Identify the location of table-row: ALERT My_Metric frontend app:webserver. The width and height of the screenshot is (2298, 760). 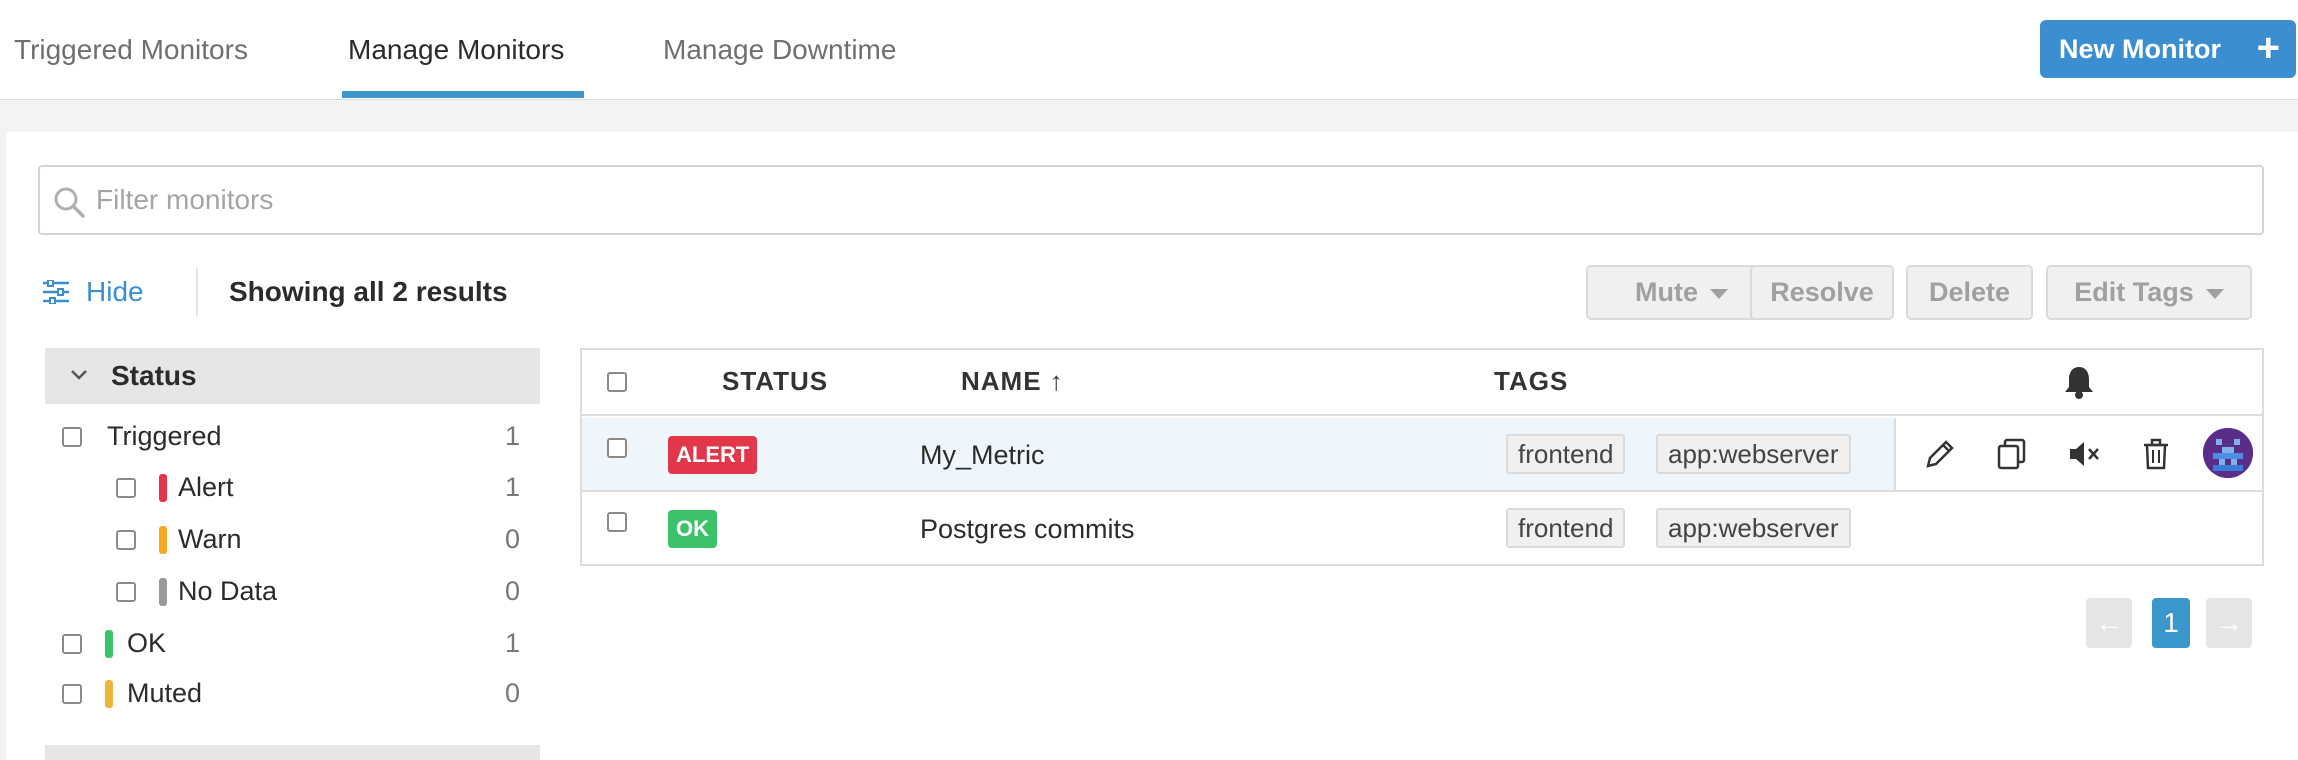
(1422, 455).